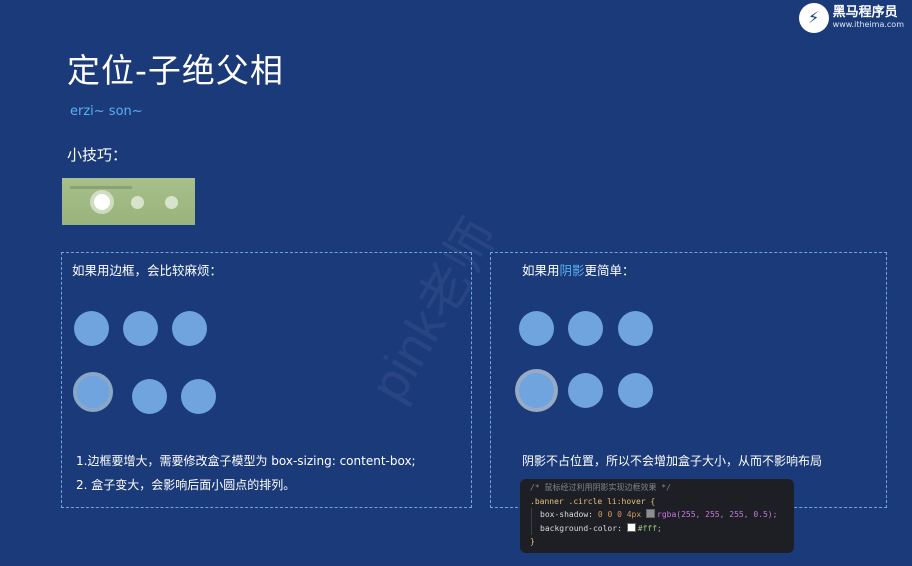 This screenshot has height=566, width=912. What do you see at coordinates (128, 201) in the screenshot?
I see `banner-preview-image` at bounding box center [128, 201].